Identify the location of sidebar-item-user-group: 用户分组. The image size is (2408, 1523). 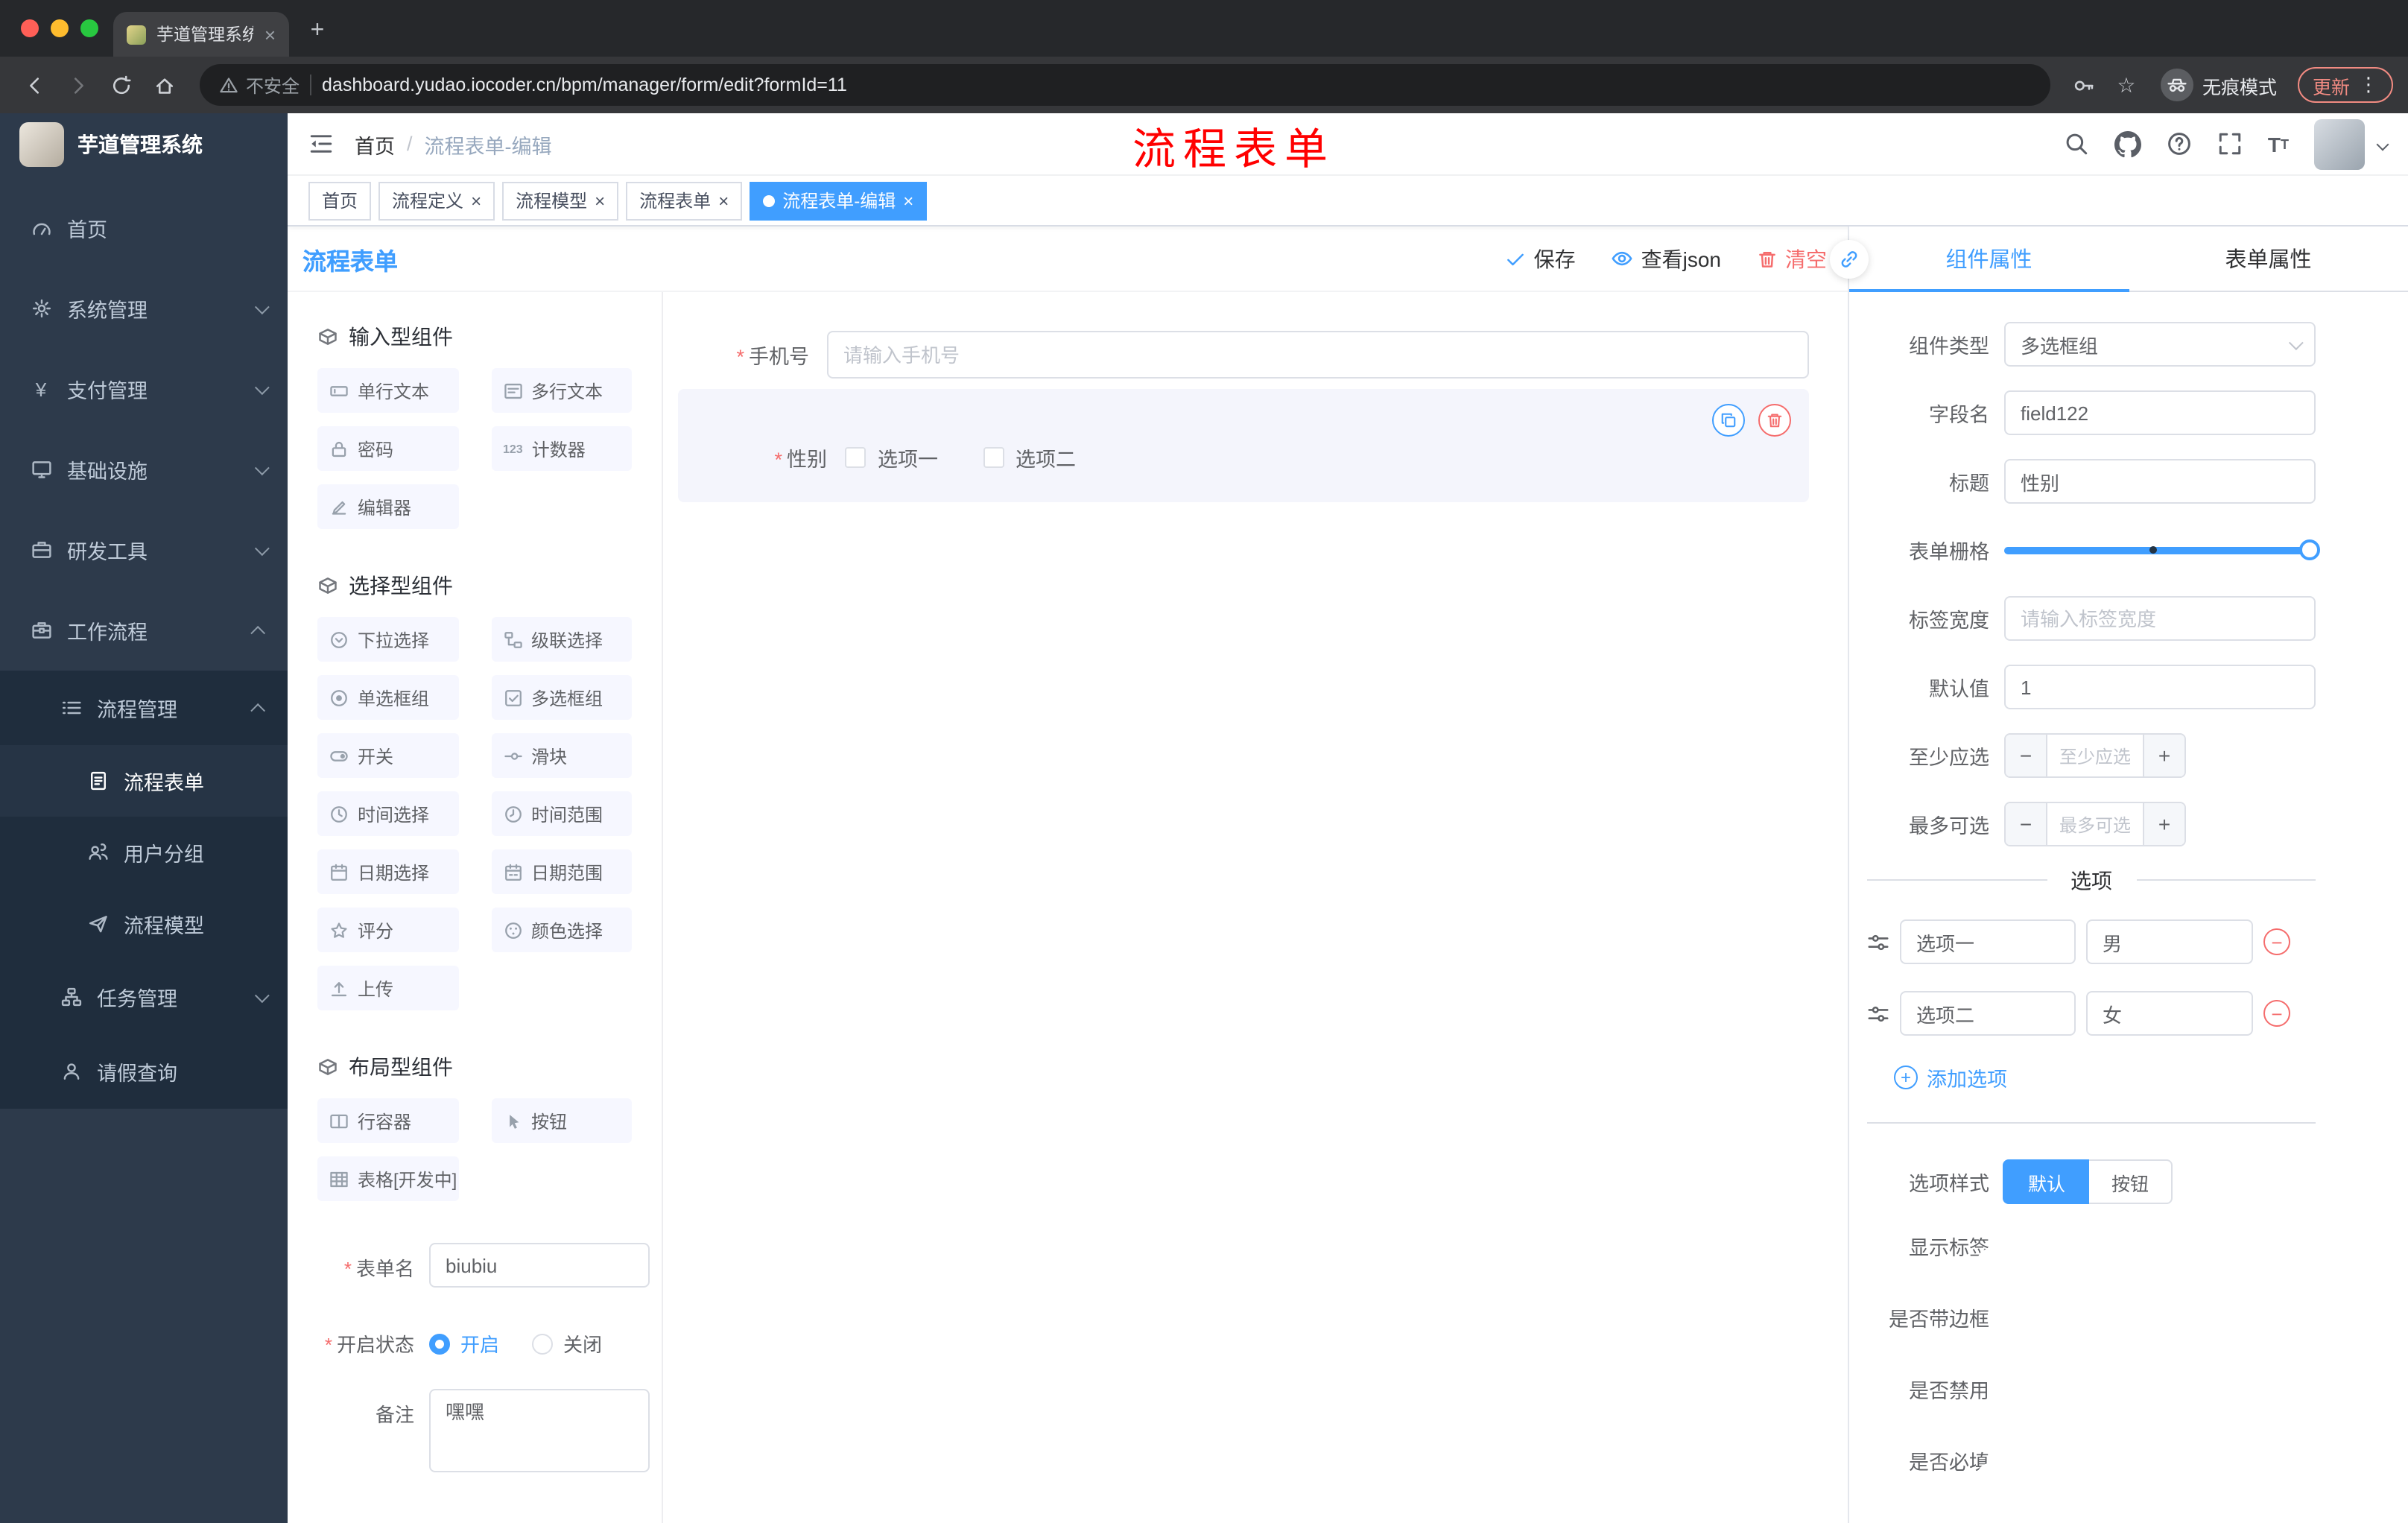
(144, 852).